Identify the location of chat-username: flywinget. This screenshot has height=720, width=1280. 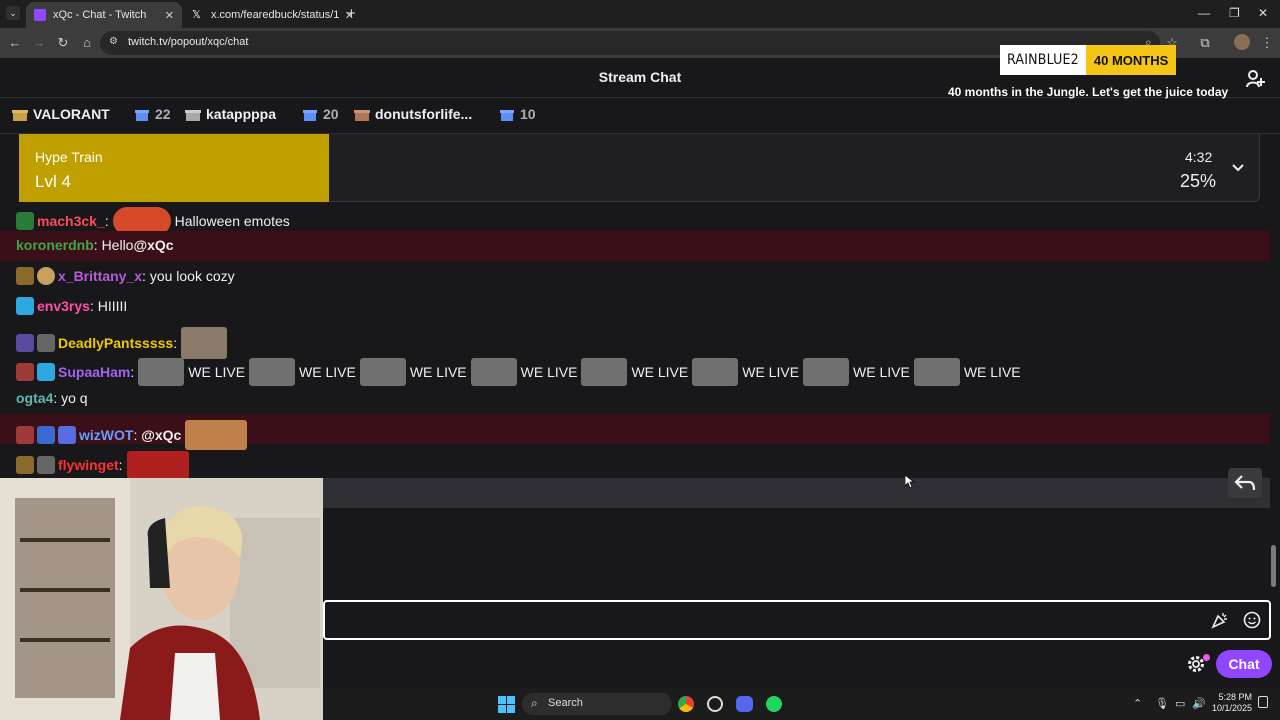
(88, 465).